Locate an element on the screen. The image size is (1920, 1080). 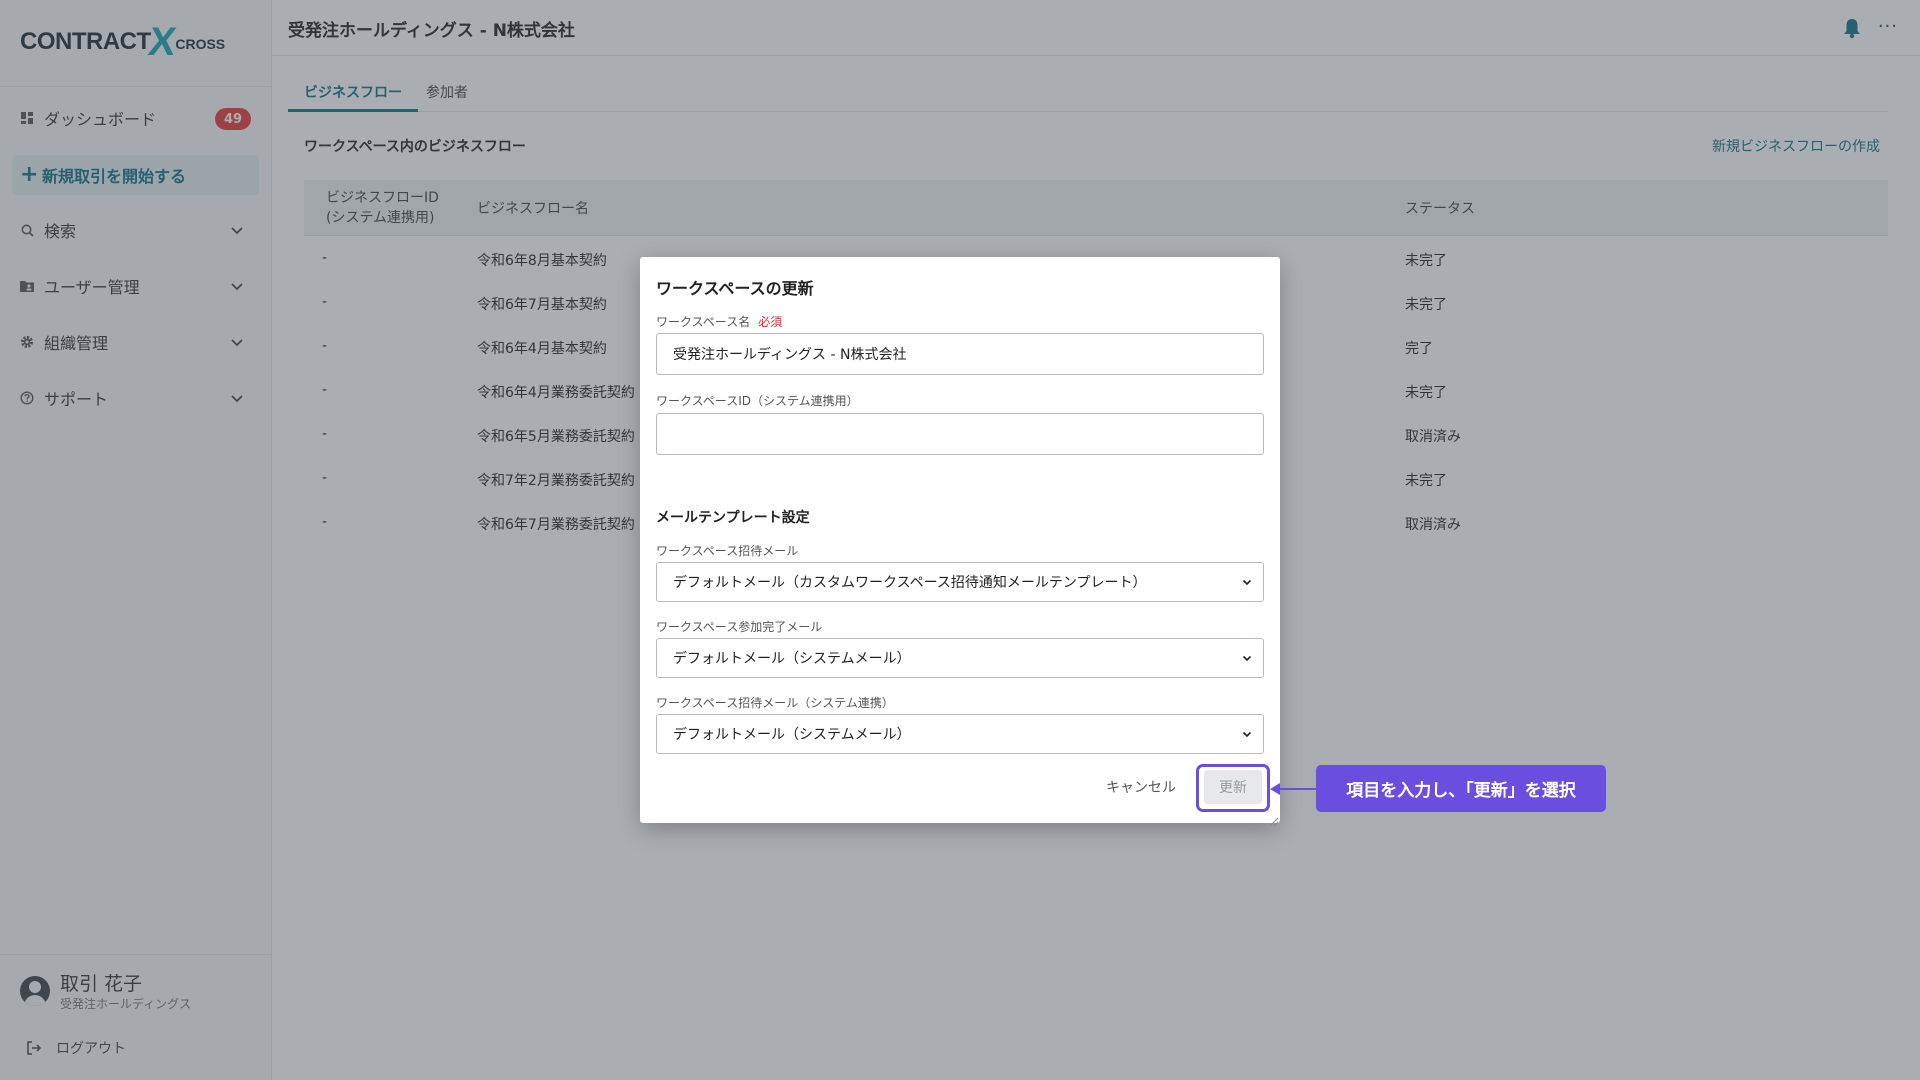
required-badge: 必須 is located at coordinates (770, 322).